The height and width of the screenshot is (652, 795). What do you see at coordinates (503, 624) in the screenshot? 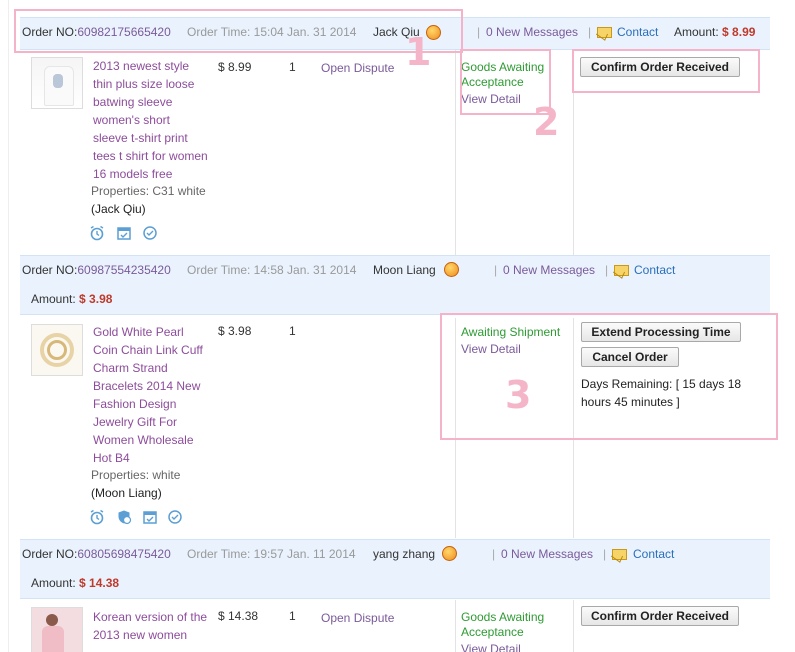
I see `order-status: Goods Awaiting Acceptance` at bounding box center [503, 624].